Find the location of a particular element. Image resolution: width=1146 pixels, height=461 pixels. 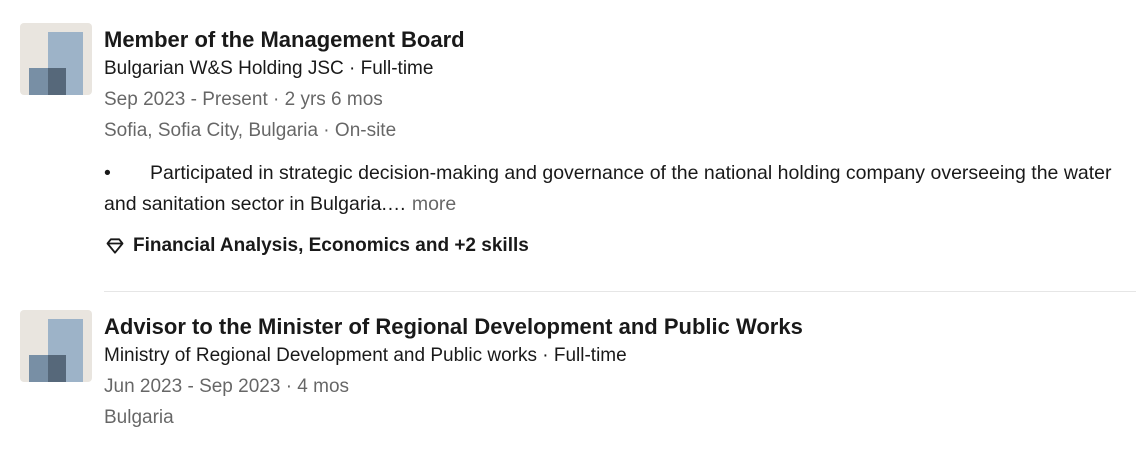

company-name: Bulgarian W&S Holding JSC · Full-time is located at coordinates (269, 68).